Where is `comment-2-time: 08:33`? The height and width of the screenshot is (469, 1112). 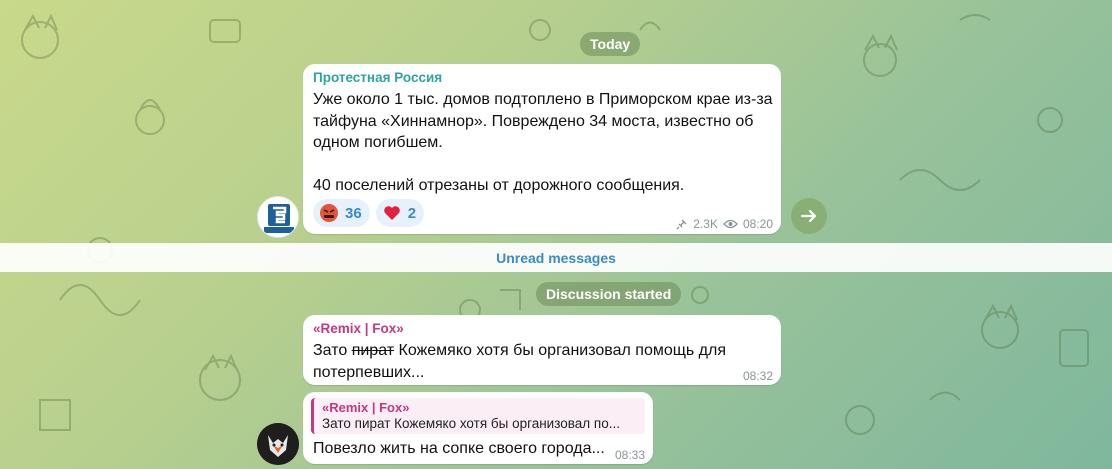
comment-2-time: 08:33 is located at coordinates (629, 455).